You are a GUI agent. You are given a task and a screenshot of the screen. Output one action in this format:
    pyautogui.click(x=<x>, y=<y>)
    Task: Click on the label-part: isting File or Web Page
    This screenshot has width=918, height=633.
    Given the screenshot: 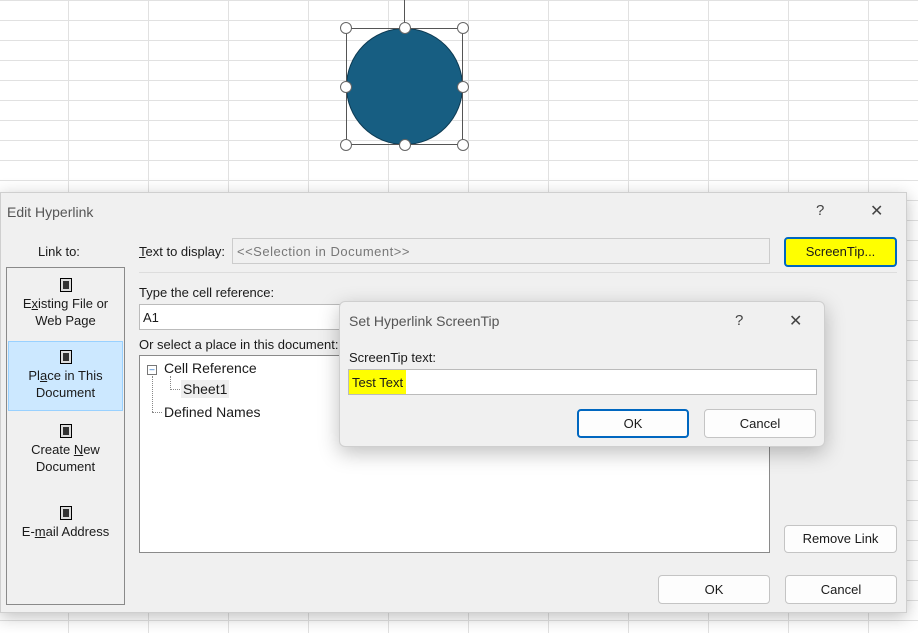 What is the action you would take?
    pyautogui.click(x=72, y=312)
    